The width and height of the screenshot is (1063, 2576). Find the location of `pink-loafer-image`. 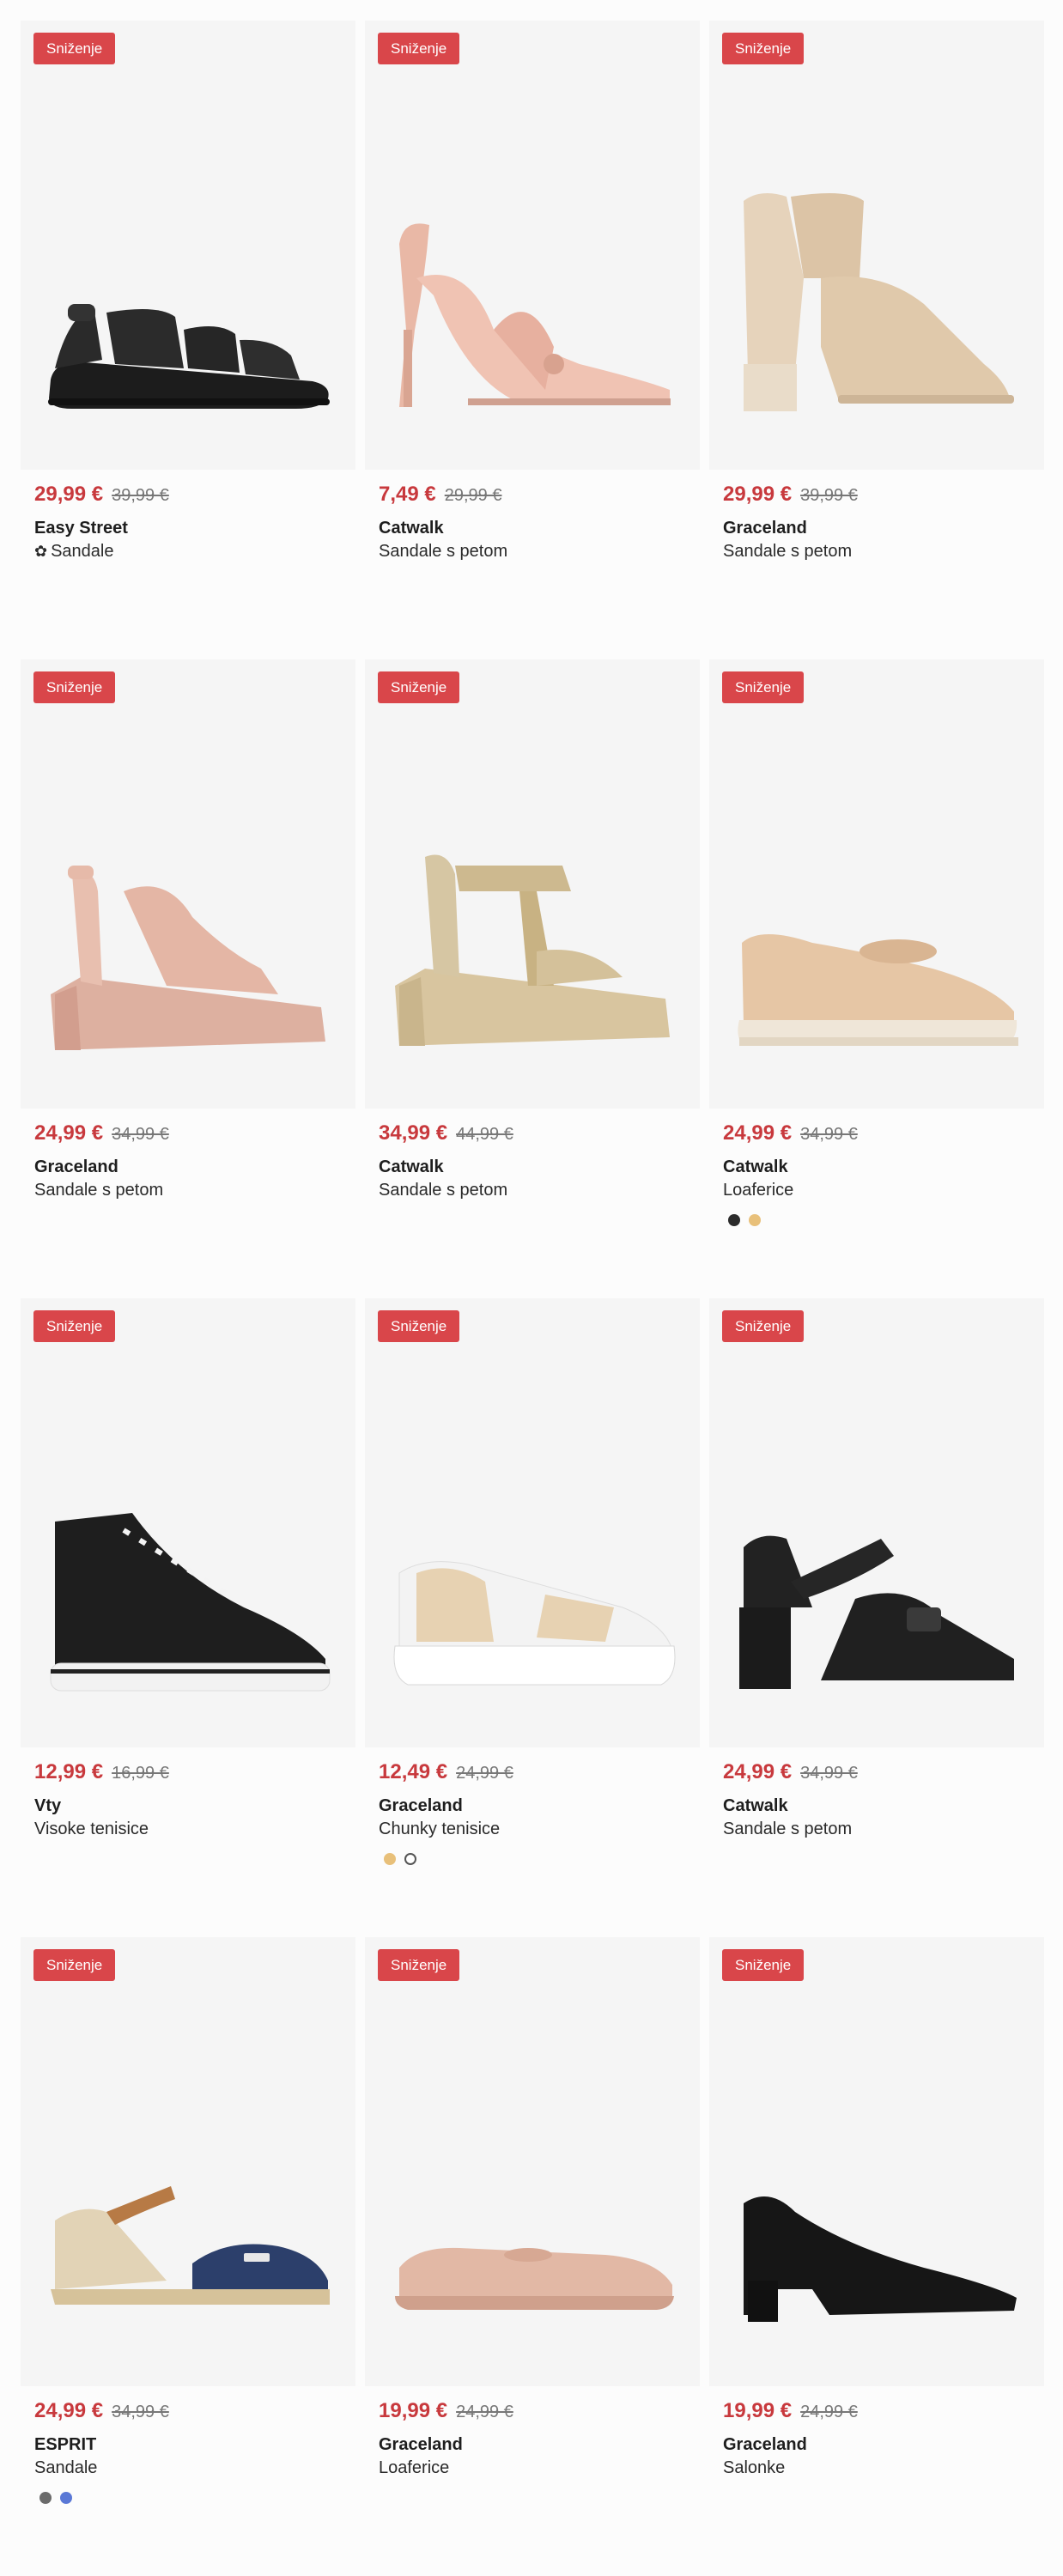

pink-loafer-image is located at coordinates (534, 2279).